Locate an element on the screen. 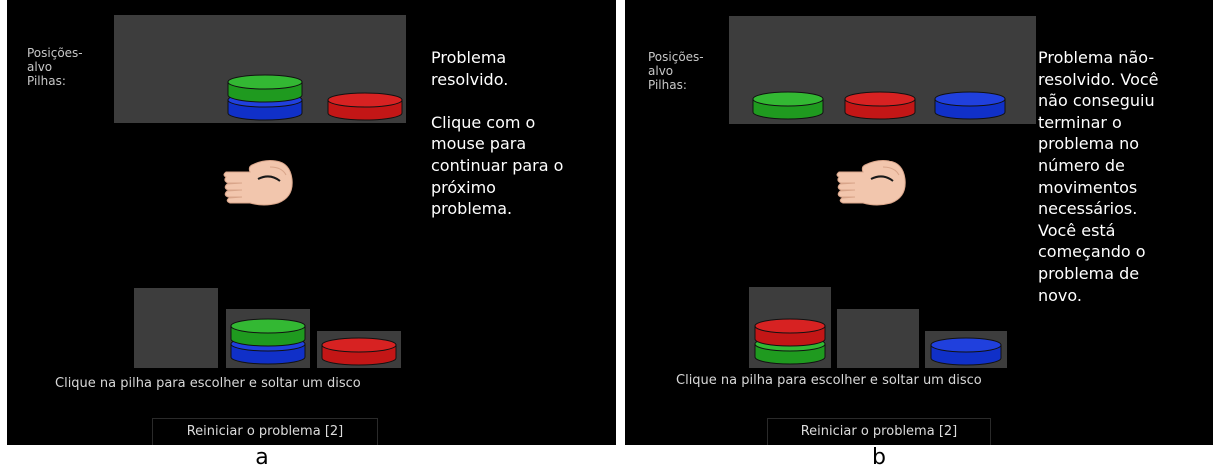  caption-a: a is located at coordinates (262, 457).